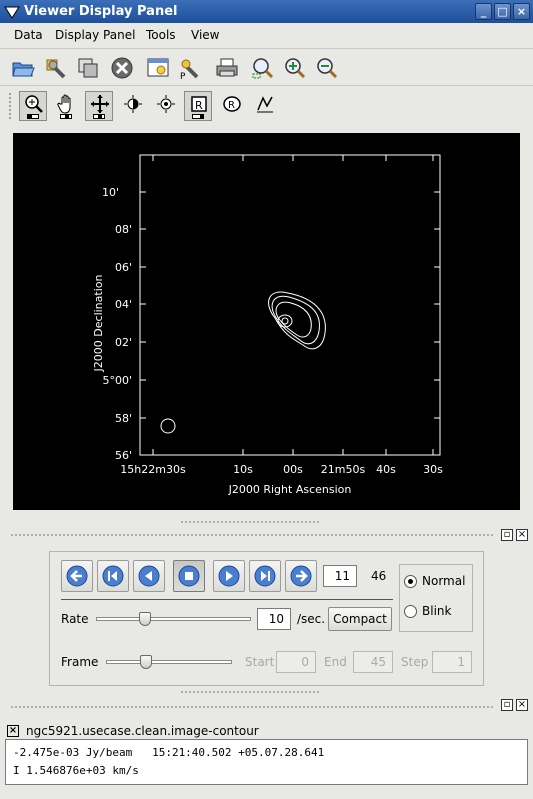 The image size is (533, 799). I want to click on blink-mode-radio, so click(410, 611).